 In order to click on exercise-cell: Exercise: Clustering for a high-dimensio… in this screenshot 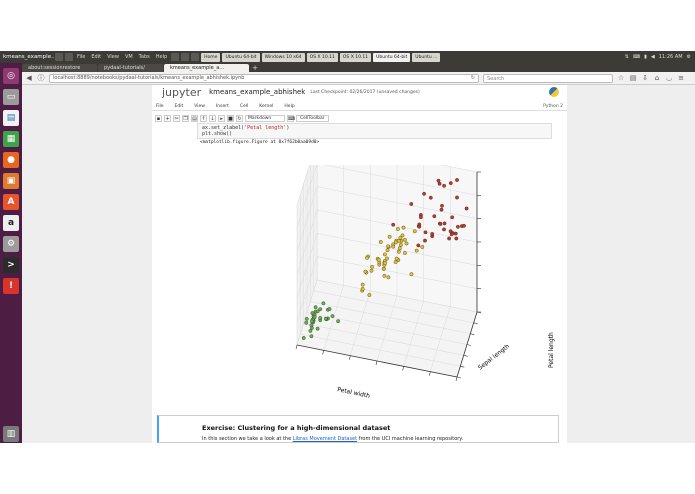, I will do `click(358, 429)`.